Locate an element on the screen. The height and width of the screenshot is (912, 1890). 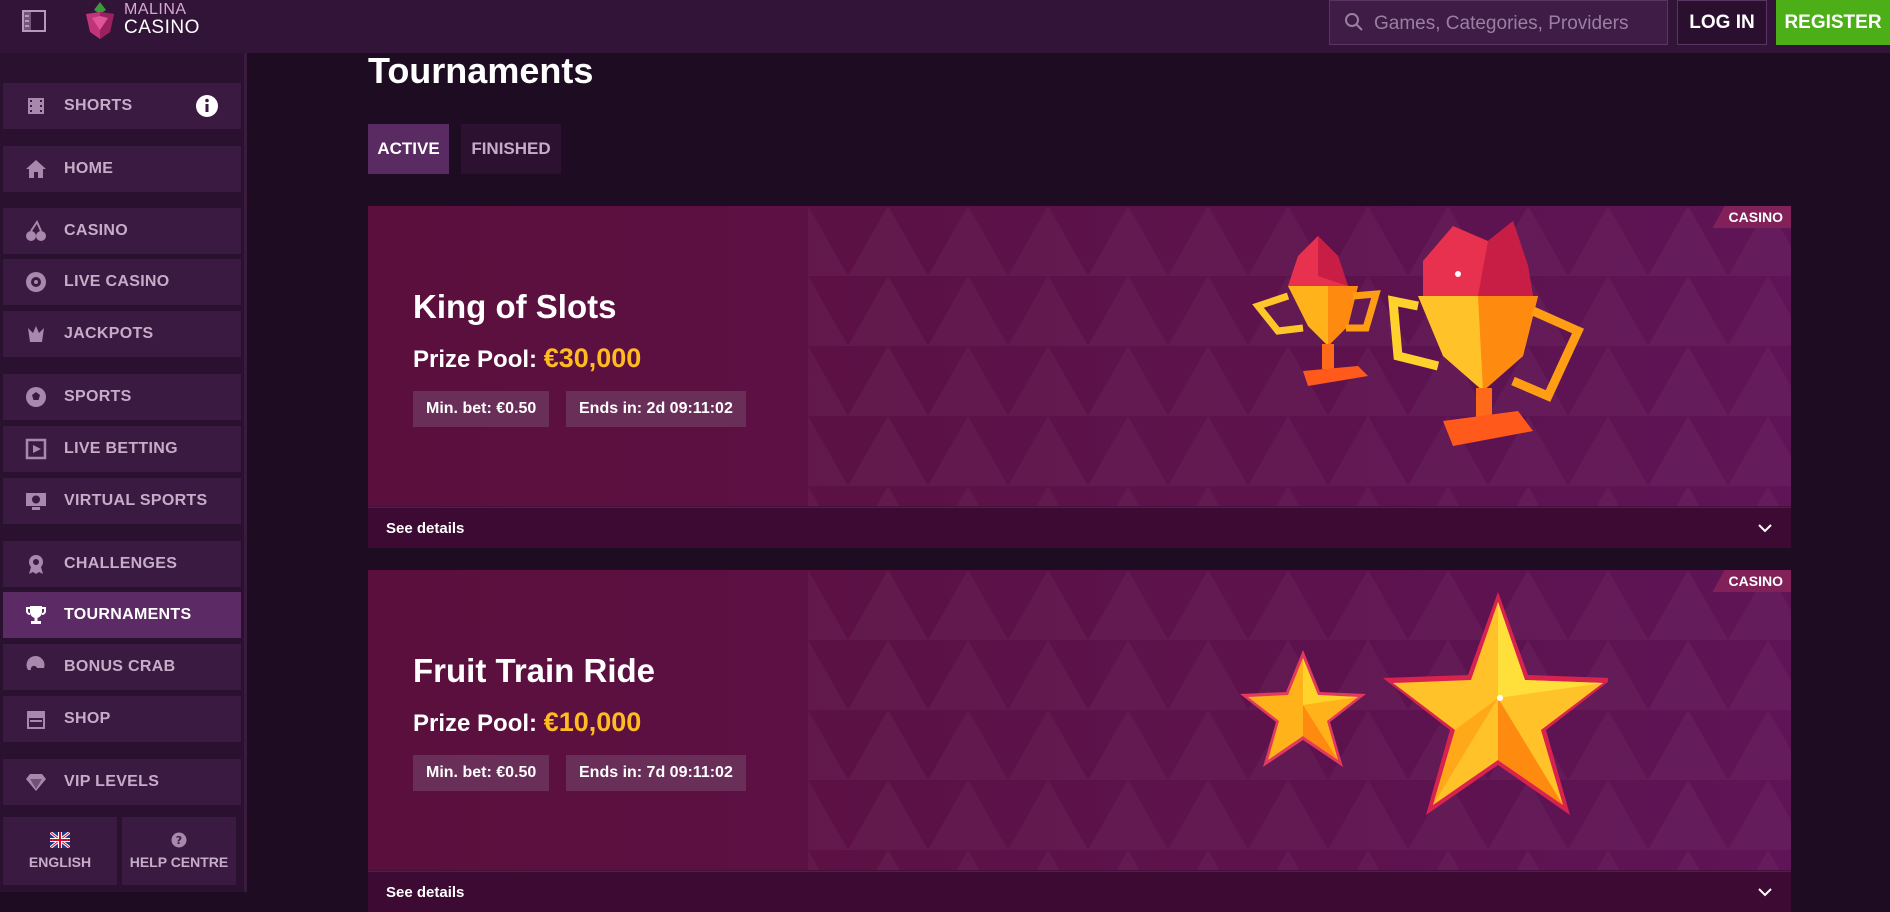
info-icon is located at coordinates (207, 106).